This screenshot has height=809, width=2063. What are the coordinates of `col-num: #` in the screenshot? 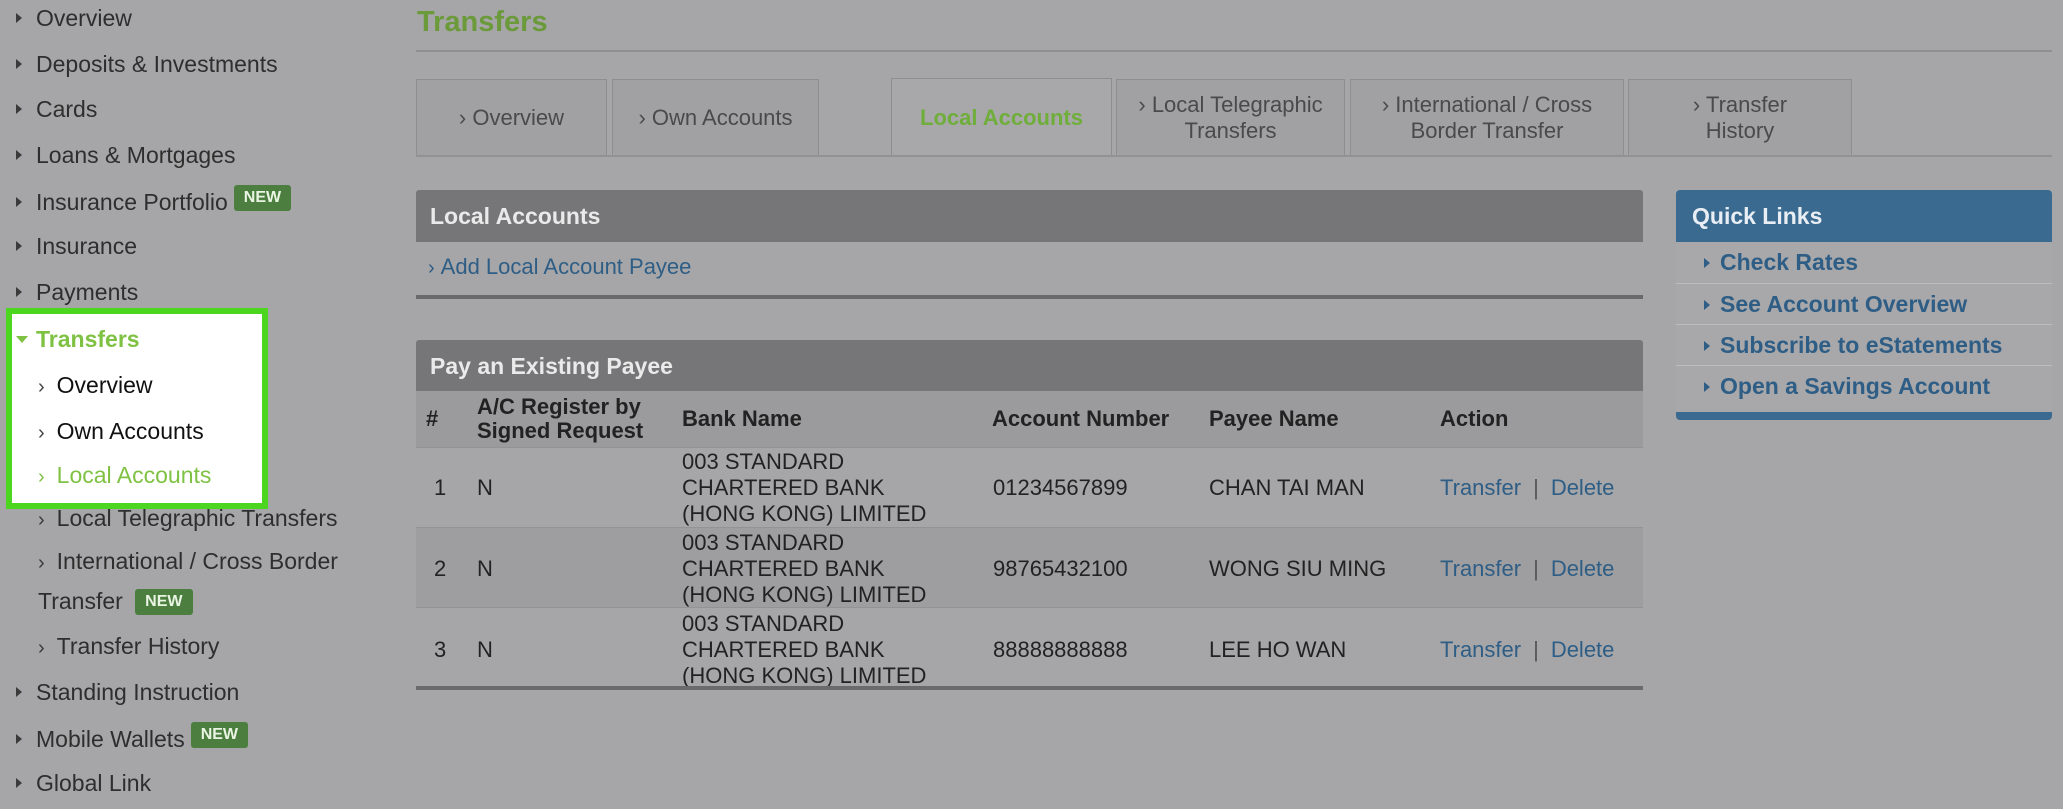 It's located at (432, 418).